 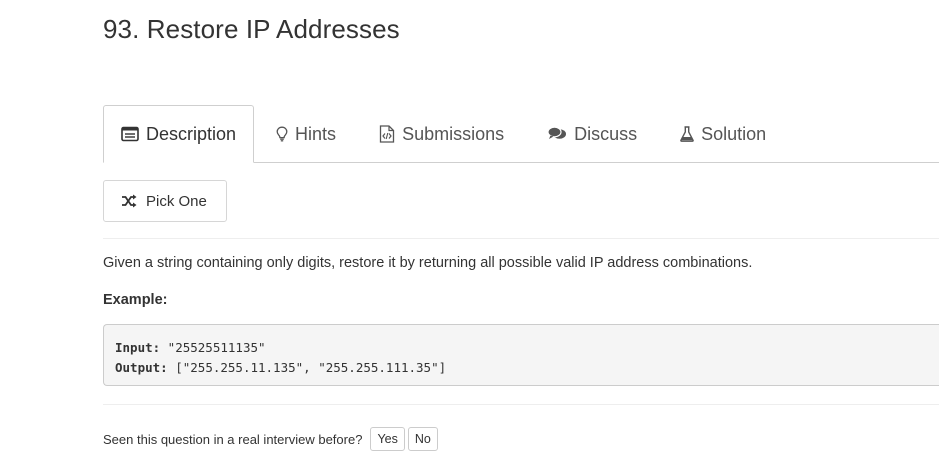 What do you see at coordinates (213, 347) in the screenshot?
I see `input-value: "25525511135"` at bounding box center [213, 347].